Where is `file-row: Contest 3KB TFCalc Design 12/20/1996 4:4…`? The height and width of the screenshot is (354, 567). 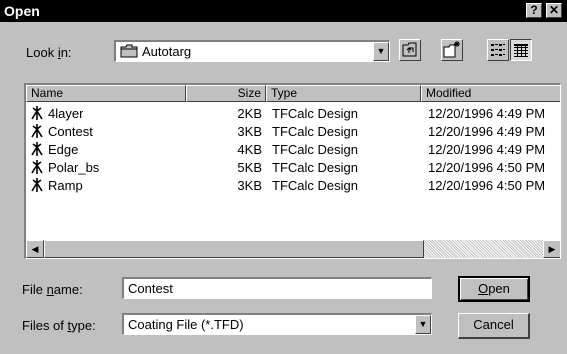
file-row: Contest 3KB TFCalc Design 12/20/1996 4:4… is located at coordinates (291, 132).